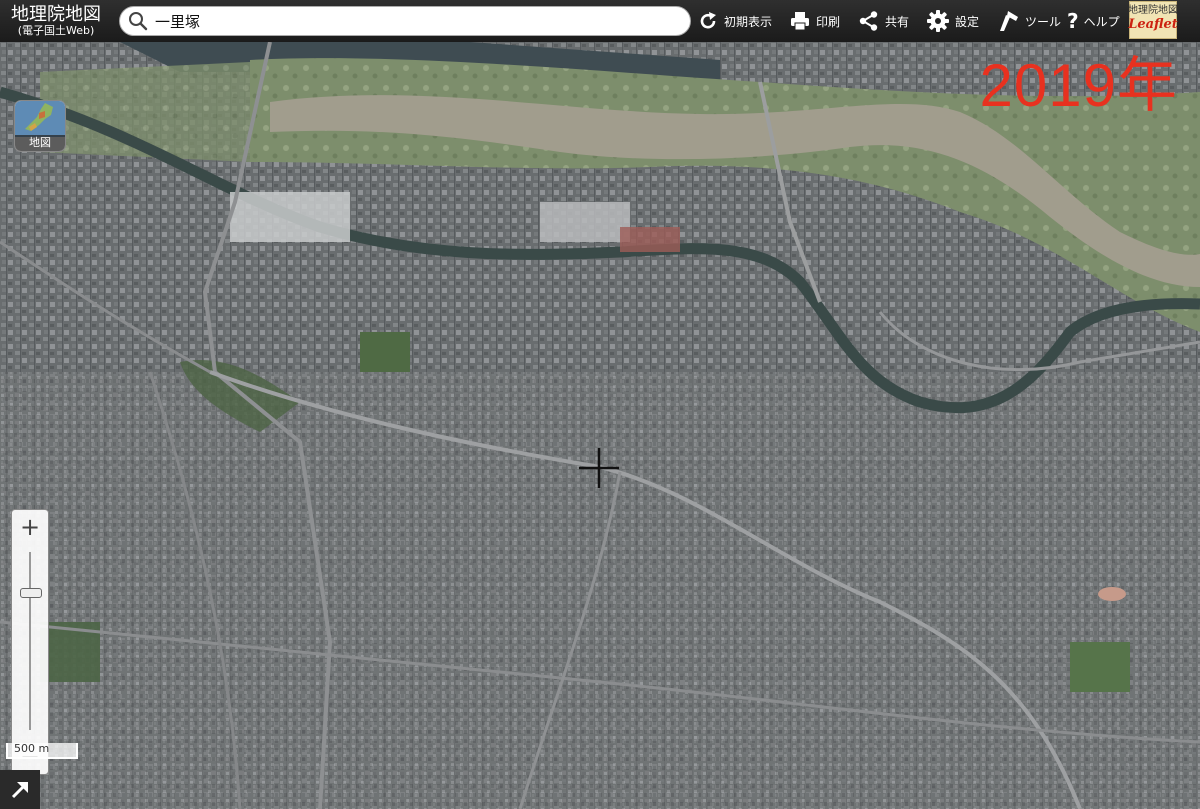  What do you see at coordinates (413, 21) in the screenshot?
I see `search-input` at bounding box center [413, 21].